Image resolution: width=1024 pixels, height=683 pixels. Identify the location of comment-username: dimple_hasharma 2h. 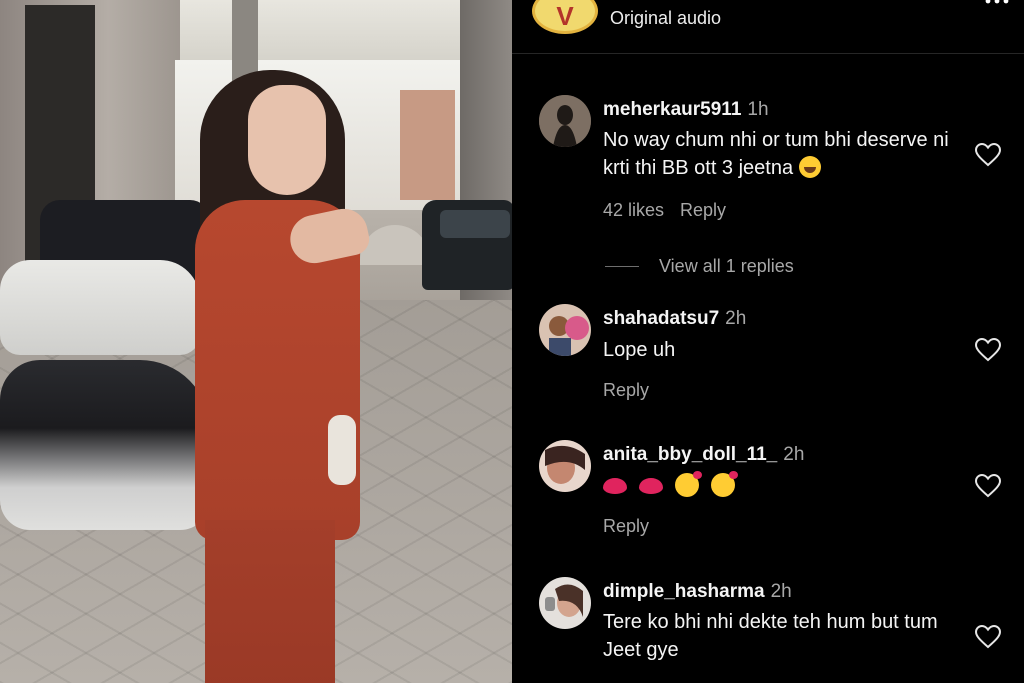
(697, 592).